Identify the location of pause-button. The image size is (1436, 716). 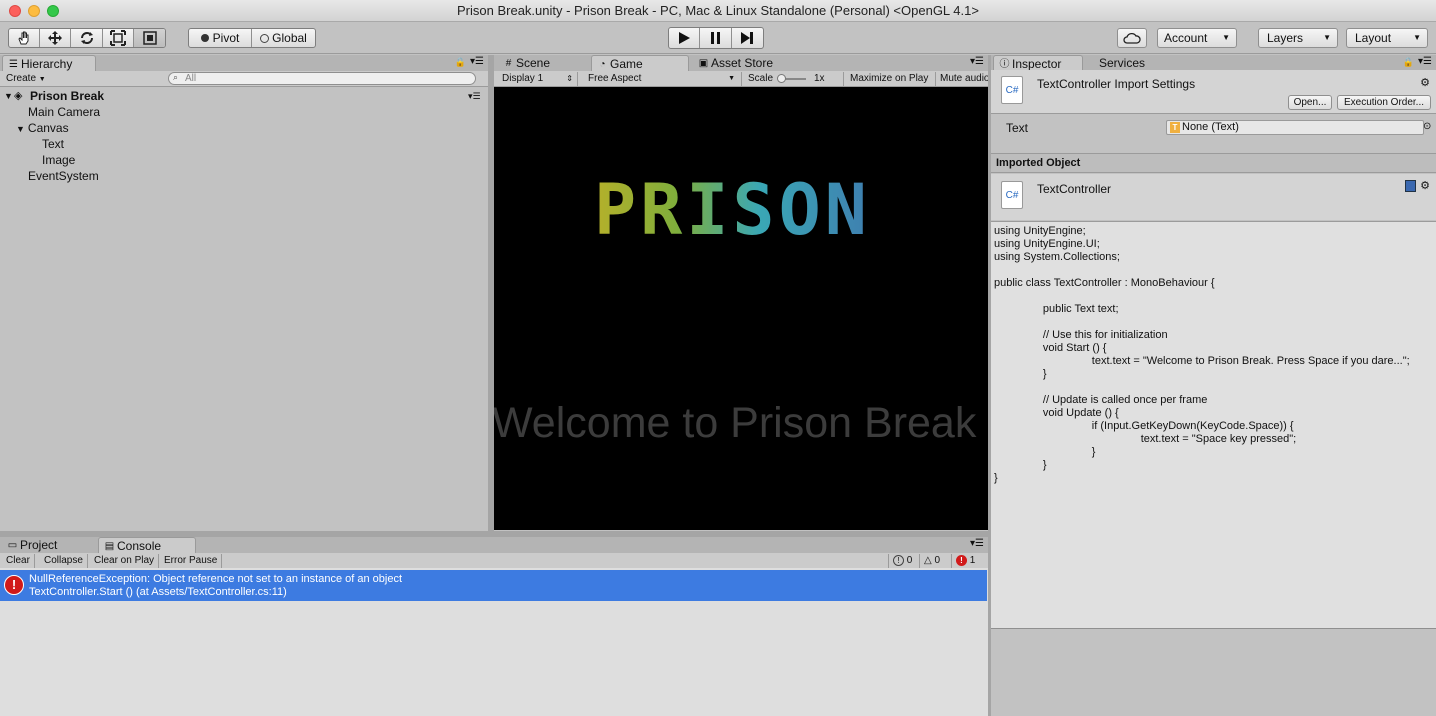
(716, 38).